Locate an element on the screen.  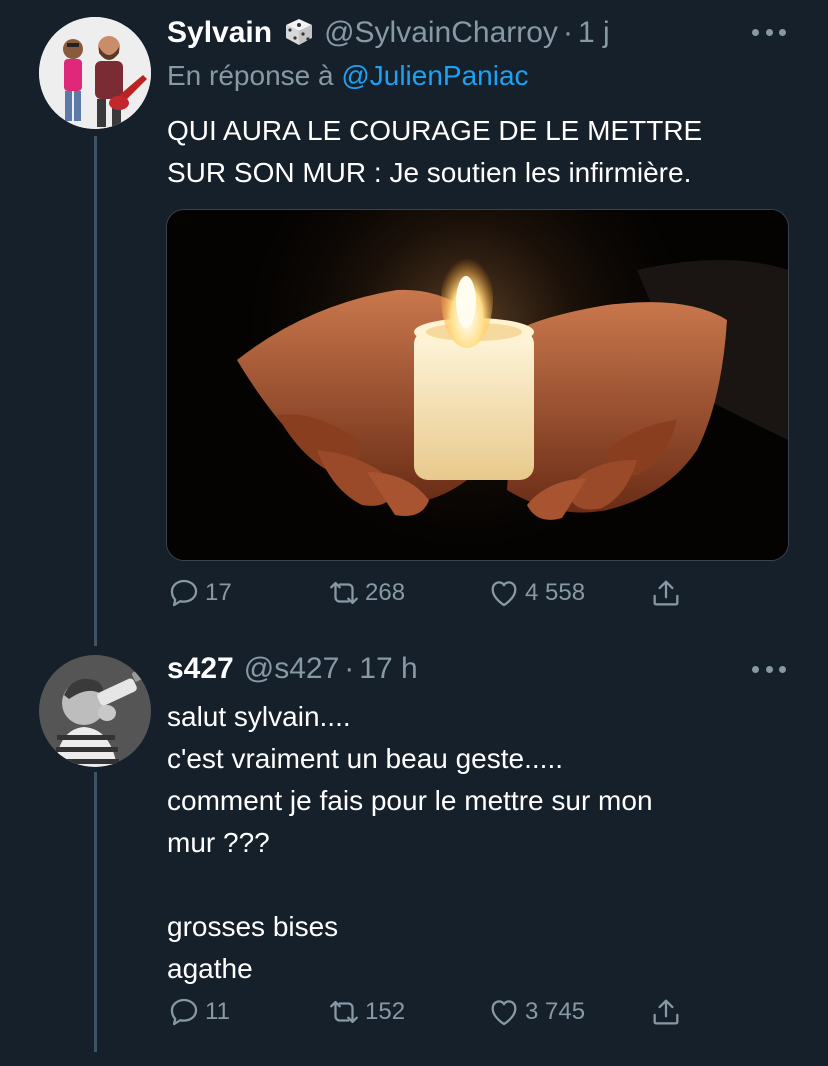
tweet-actions: 11 152 3 745 is located at coordinates (447, 1015).